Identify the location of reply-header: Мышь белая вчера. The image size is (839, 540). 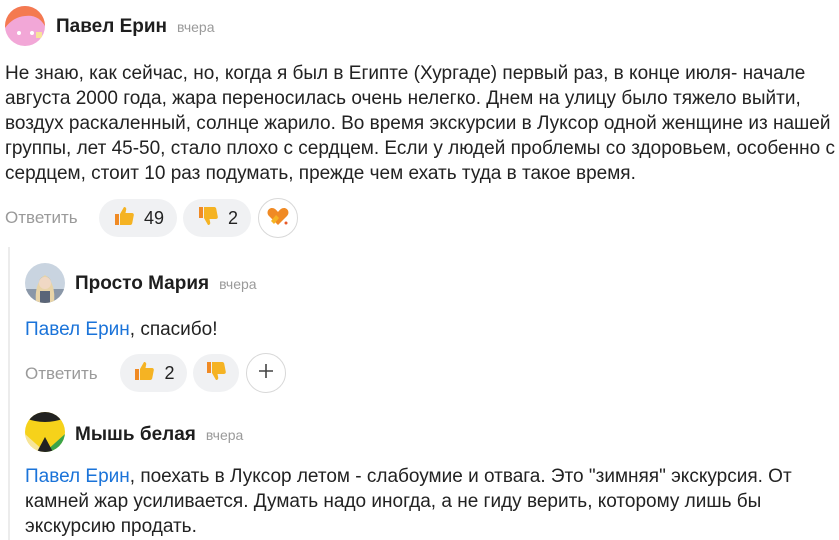
(159, 435).